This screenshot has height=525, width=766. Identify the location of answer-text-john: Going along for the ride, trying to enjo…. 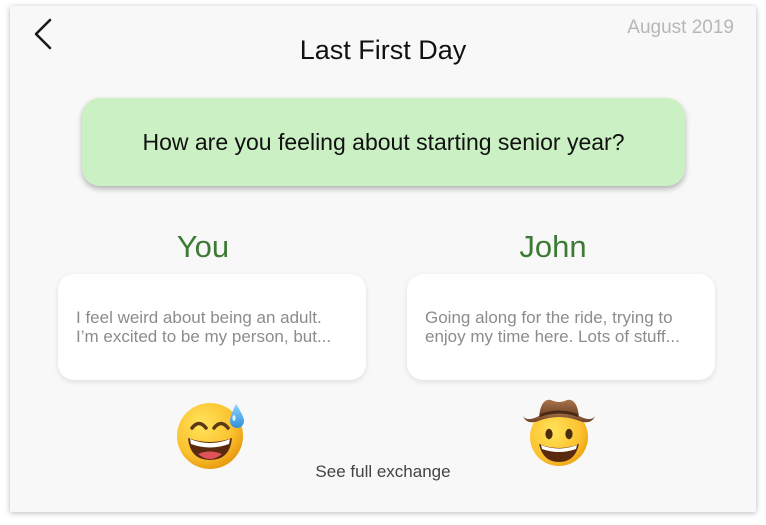
(552, 327).